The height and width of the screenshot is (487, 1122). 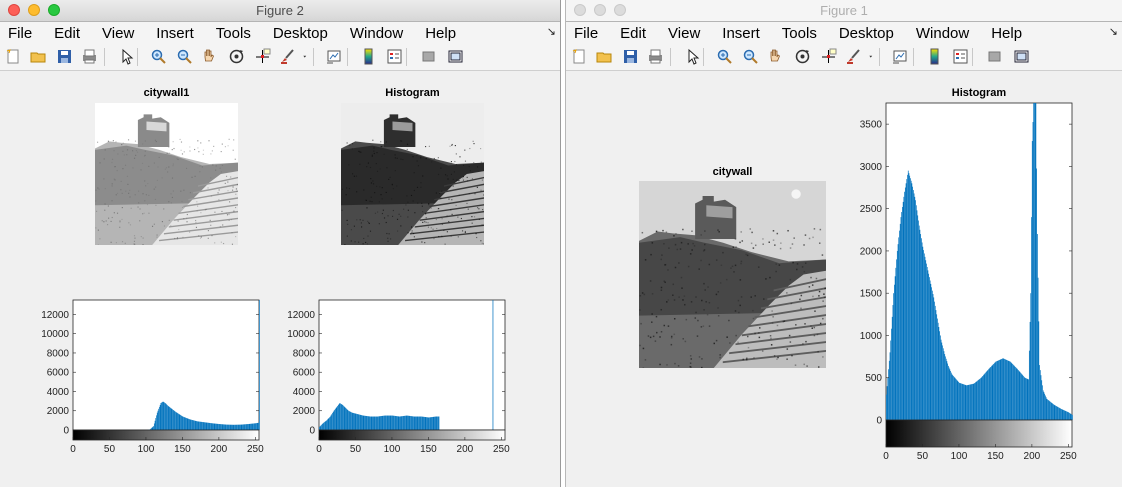 What do you see at coordinates (280, 11) in the screenshot?
I see `window-titlebar: Figure 2` at bounding box center [280, 11].